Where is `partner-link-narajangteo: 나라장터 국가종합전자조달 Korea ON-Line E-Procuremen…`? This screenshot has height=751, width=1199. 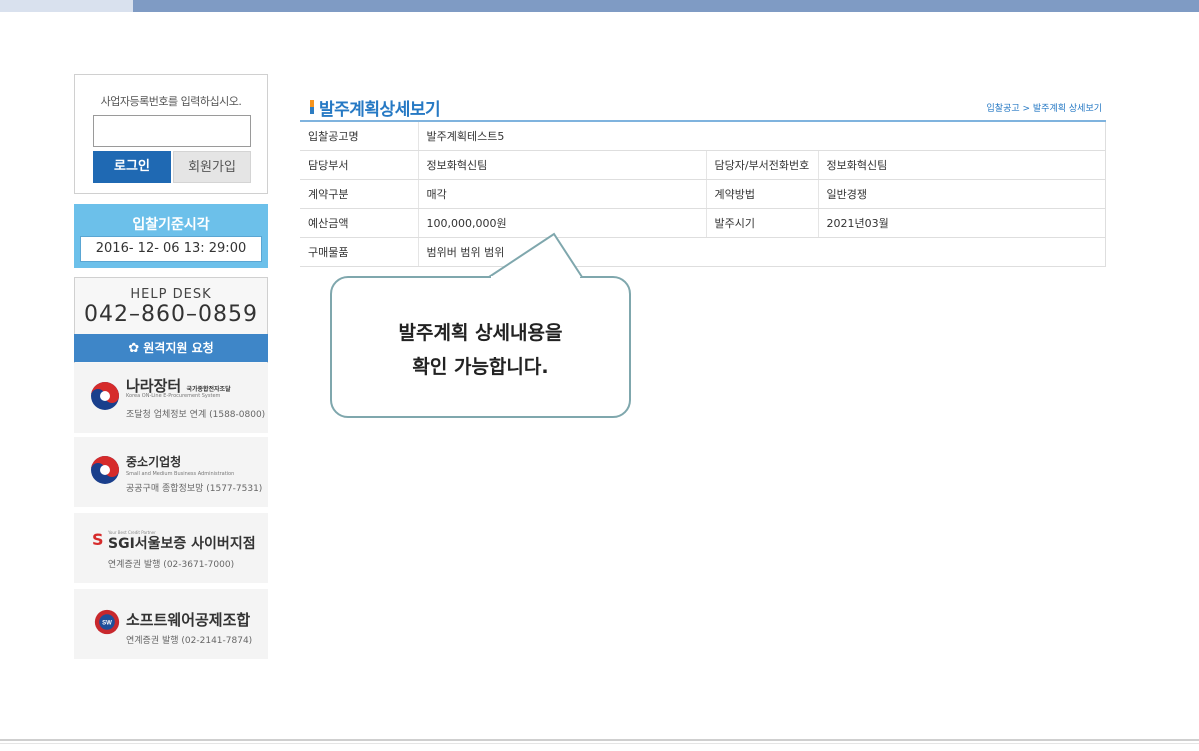 partner-link-narajangteo: 나라장터 국가종합전자조달 Korea ON-Line E-Procuremen… is located at coordinates (171, 398).